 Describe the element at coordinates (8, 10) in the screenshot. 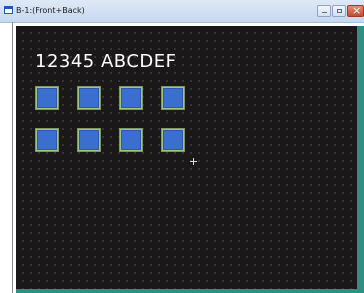

I see `window-icon` at that location.